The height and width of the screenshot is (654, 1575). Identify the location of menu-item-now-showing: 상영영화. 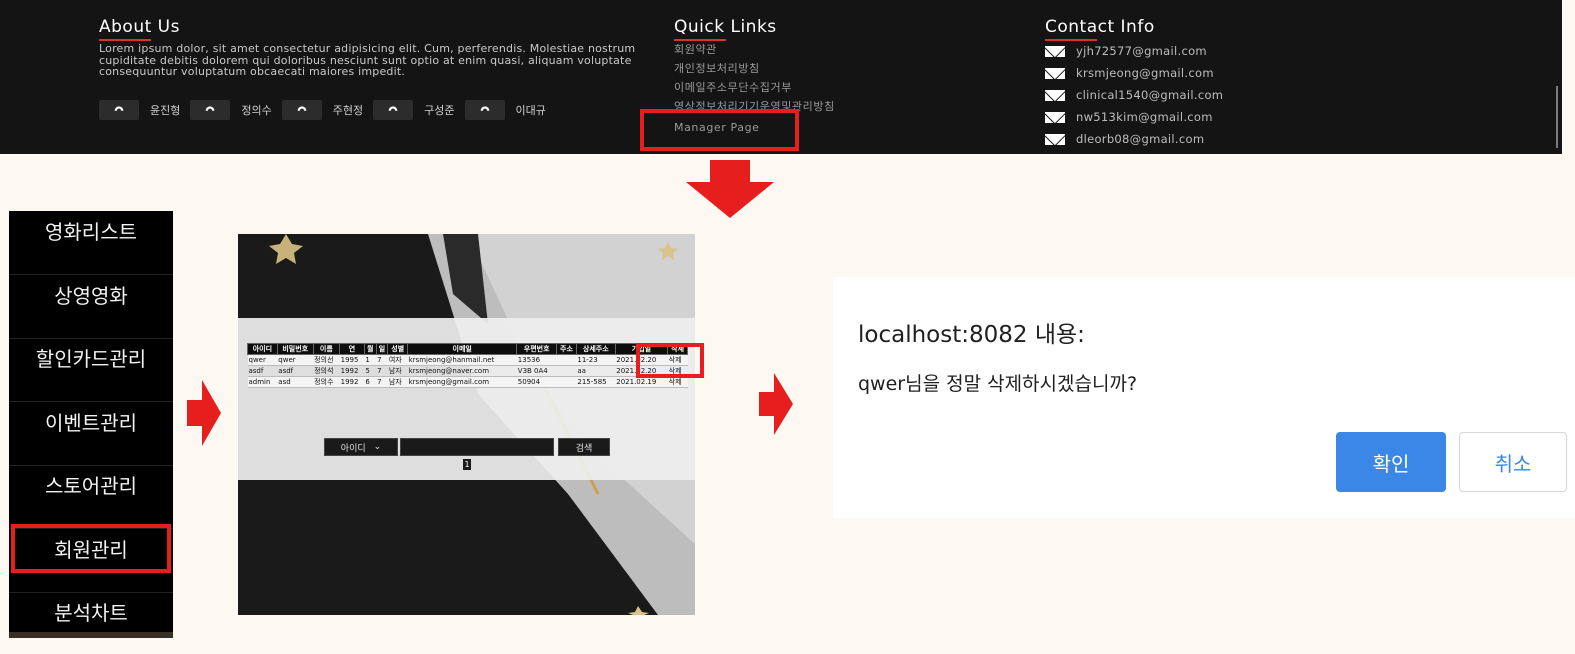
(91, 307).